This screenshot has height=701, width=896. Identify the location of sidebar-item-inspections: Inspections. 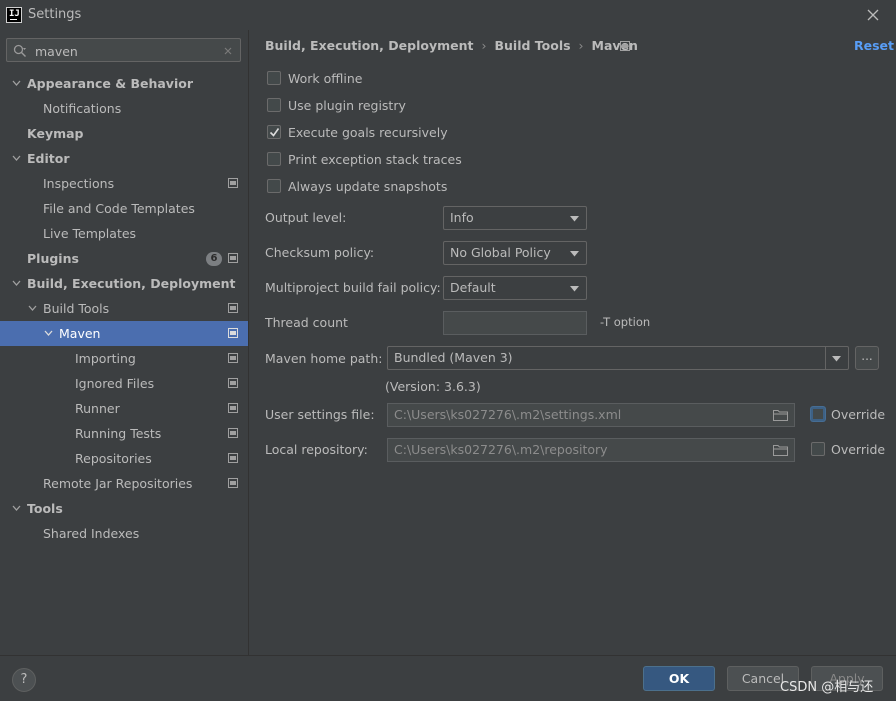
(124, 183).